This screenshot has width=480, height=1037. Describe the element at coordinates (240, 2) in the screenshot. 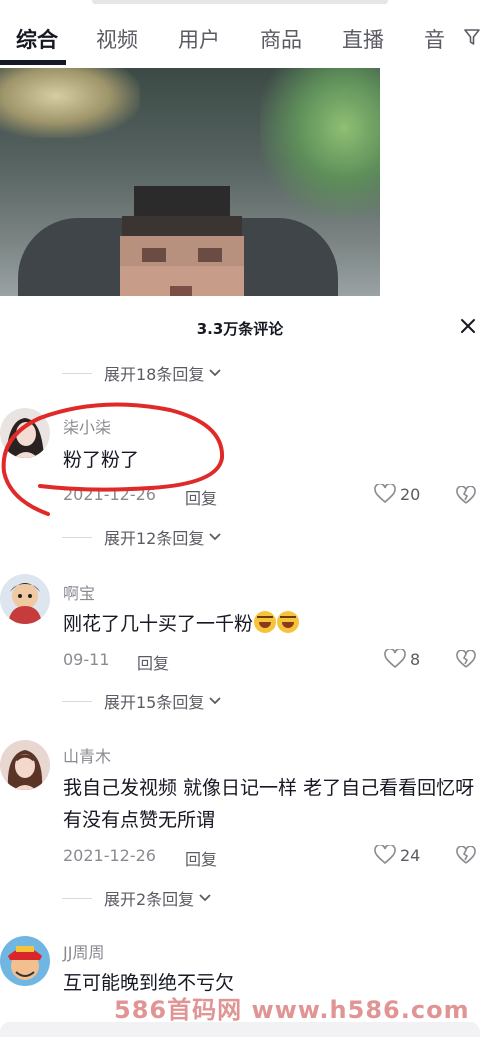

I see `search-bar-edge` at that location.